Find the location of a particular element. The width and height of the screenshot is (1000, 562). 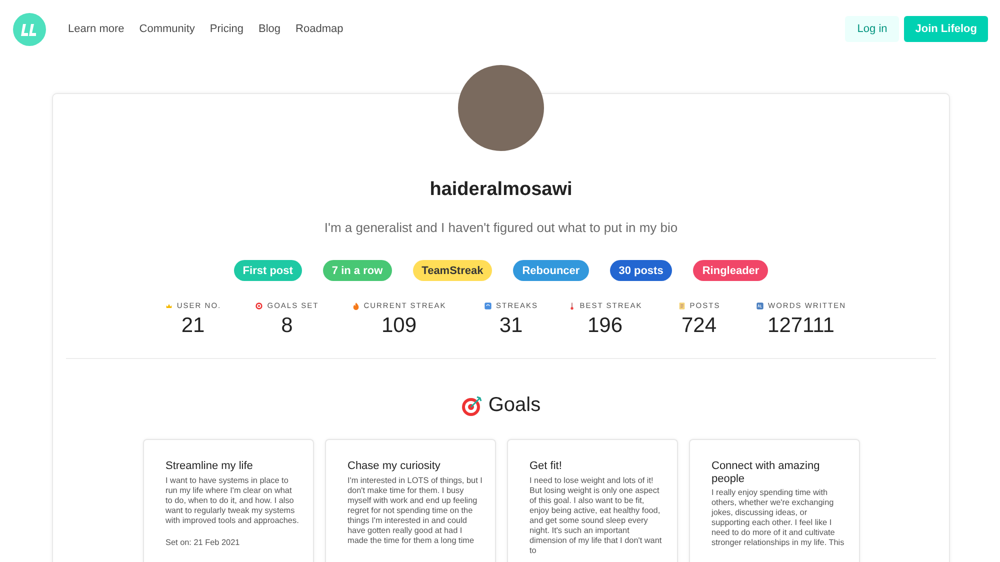

letters-icon is located at coordinates (760, 306).